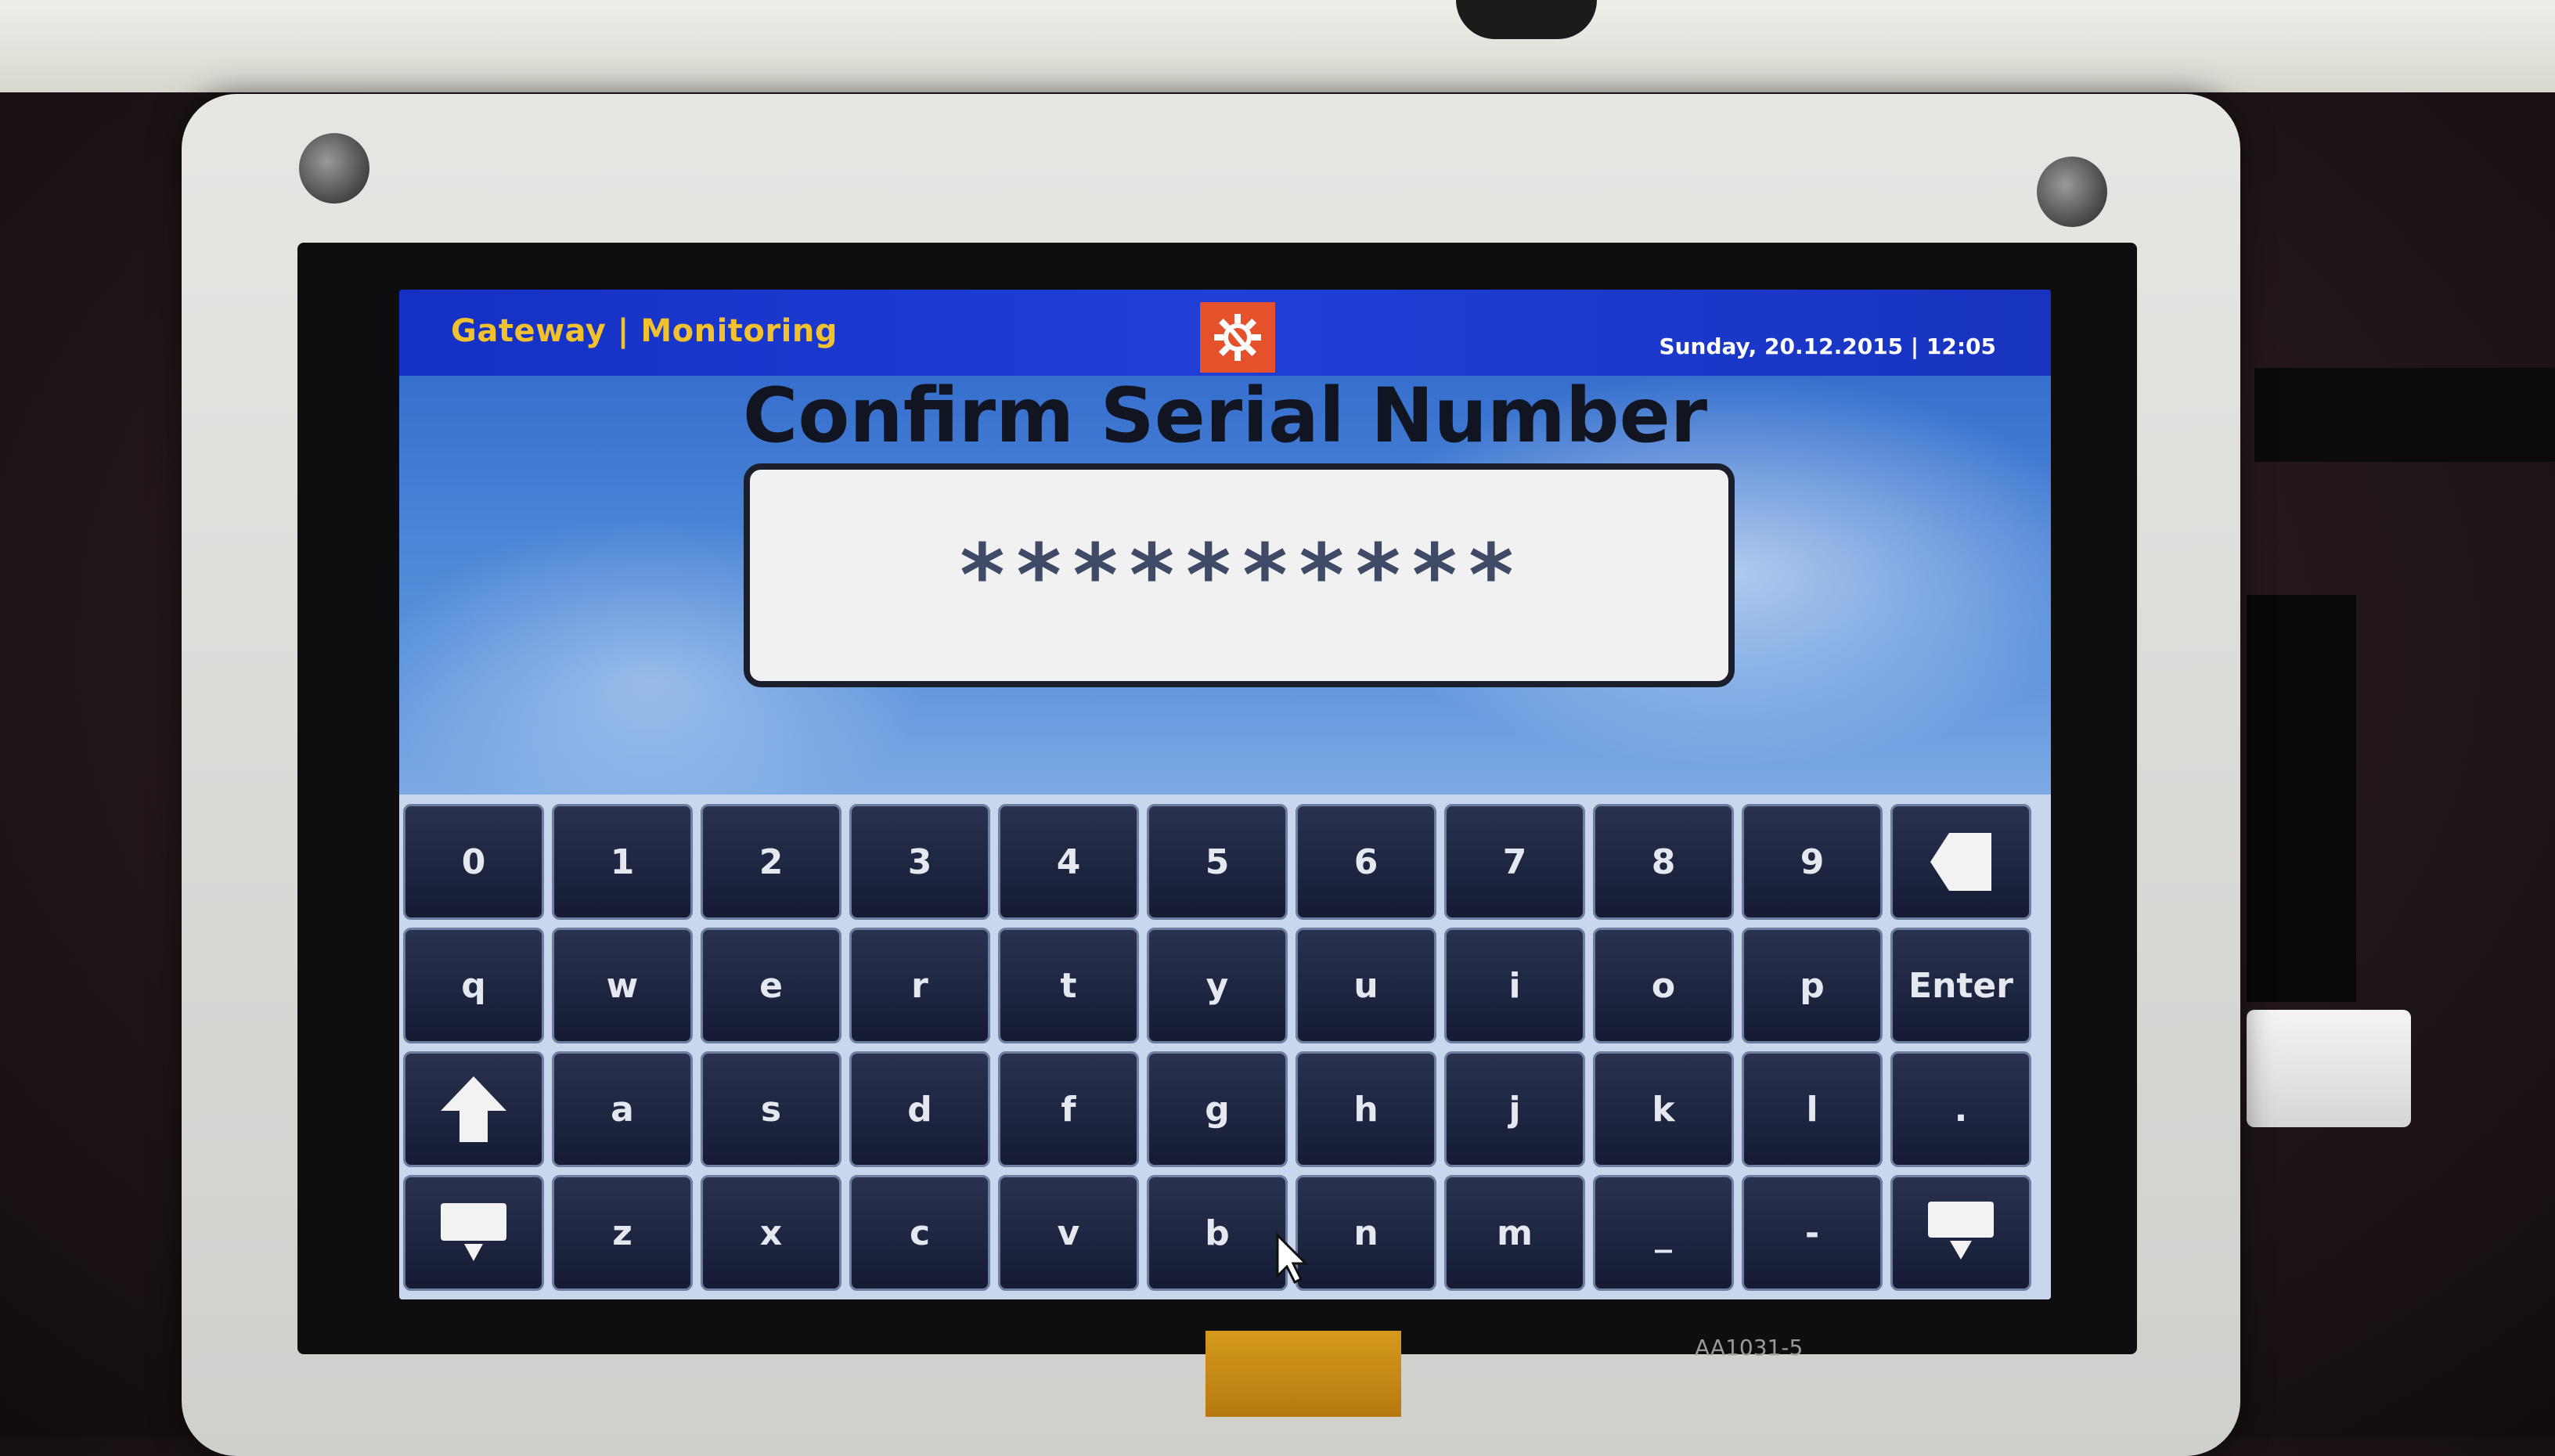 This screenshot has width=2555, height=1456. Describe the element at coordinates (1218, 1109) in the screenshot. I see `key-g: g` at that location.